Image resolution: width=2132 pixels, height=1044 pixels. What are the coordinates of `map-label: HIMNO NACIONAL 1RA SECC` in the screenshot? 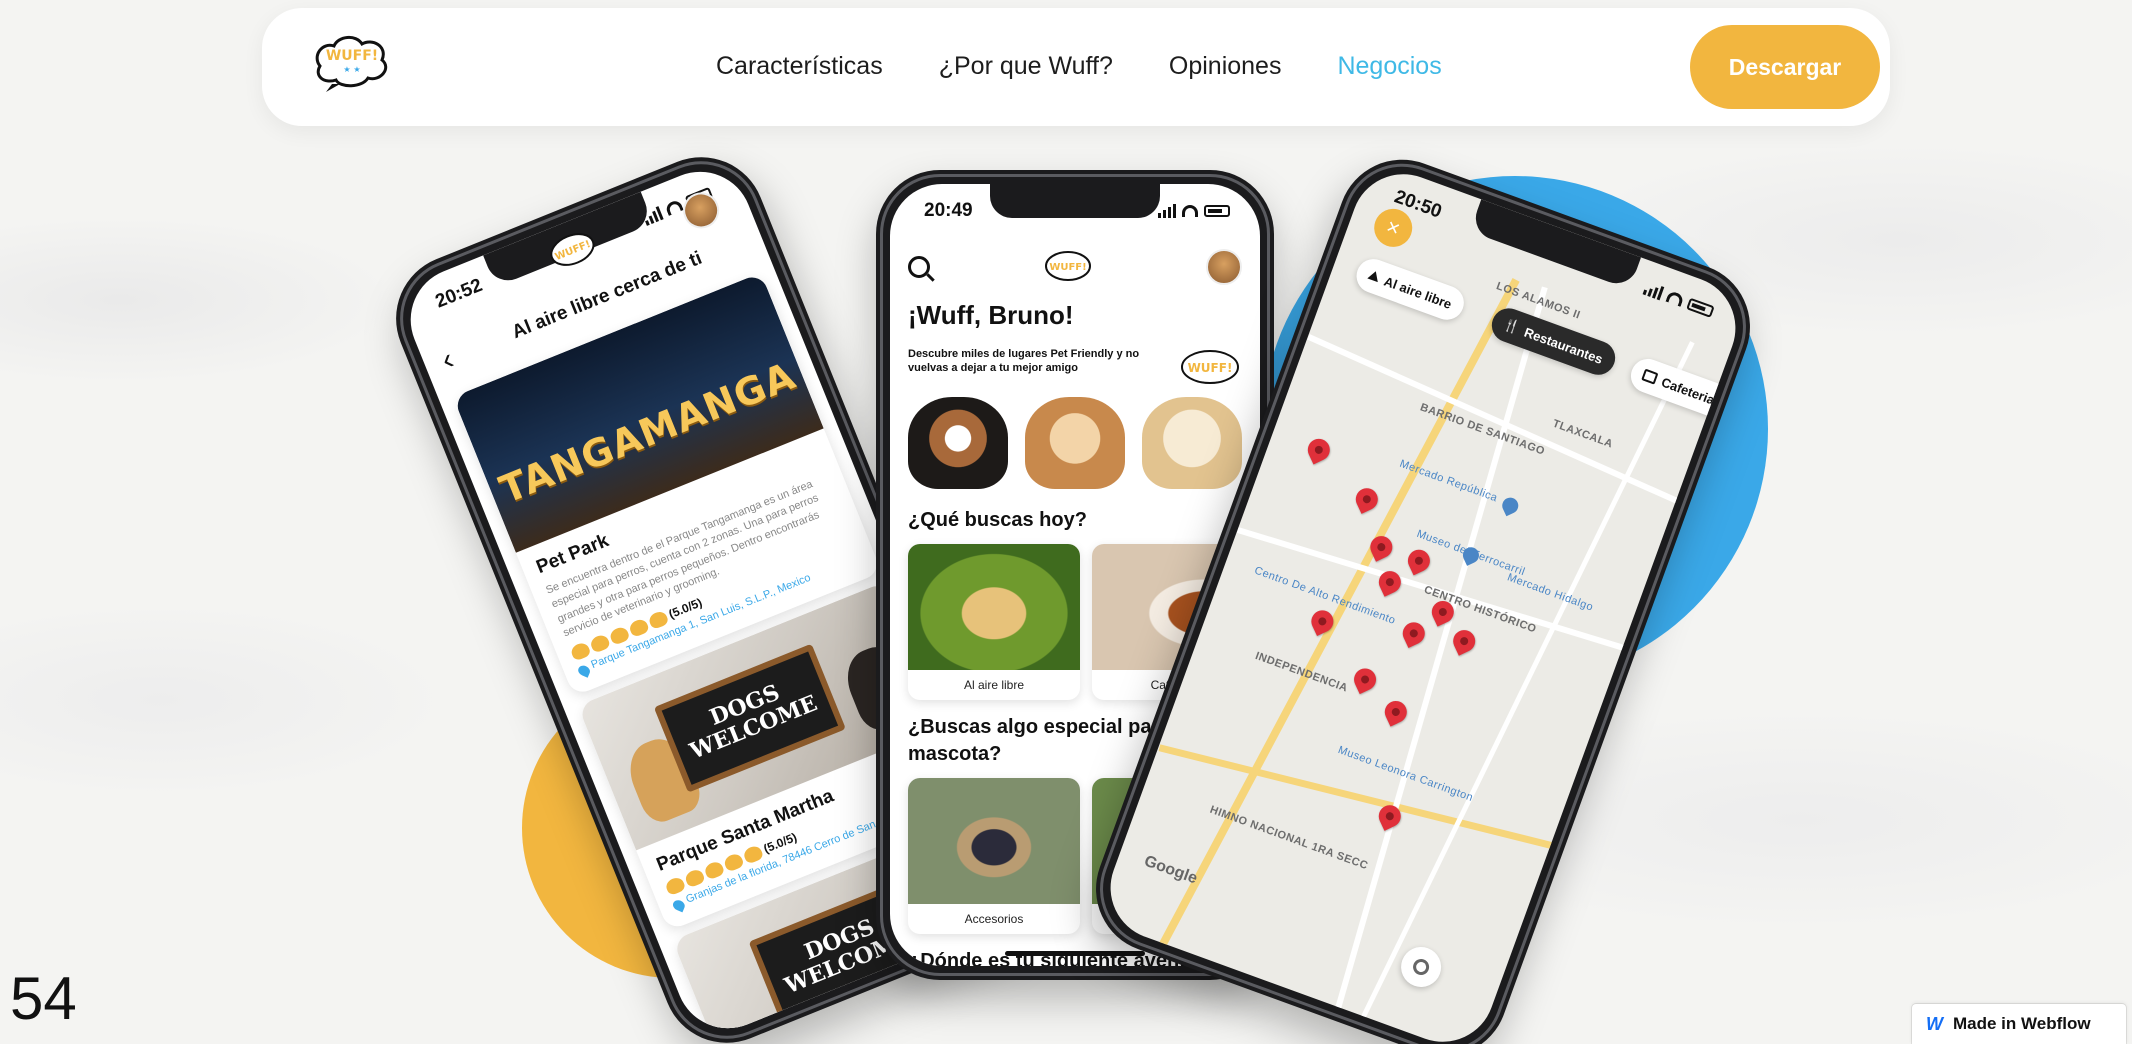 It's located at (1289, 838).